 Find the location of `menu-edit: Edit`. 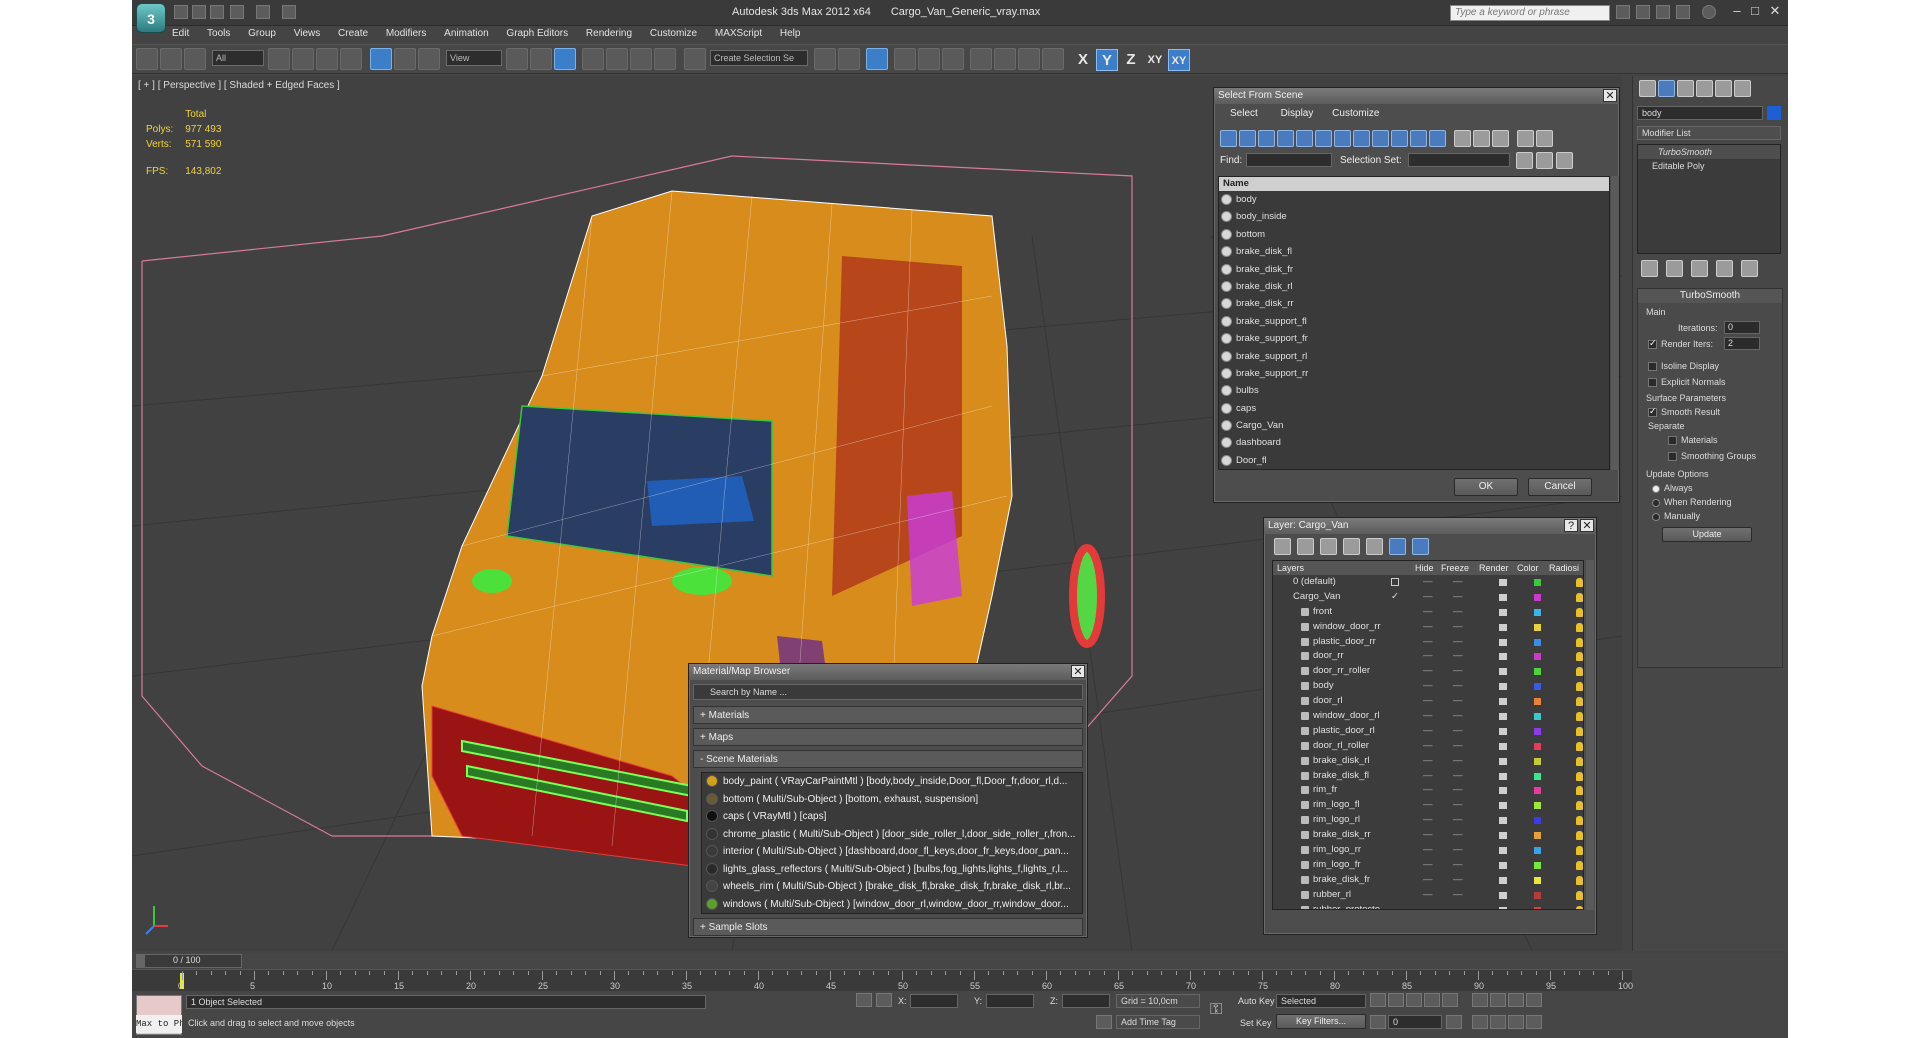

menu-edit: Edit is located at coordinates (180, 34).